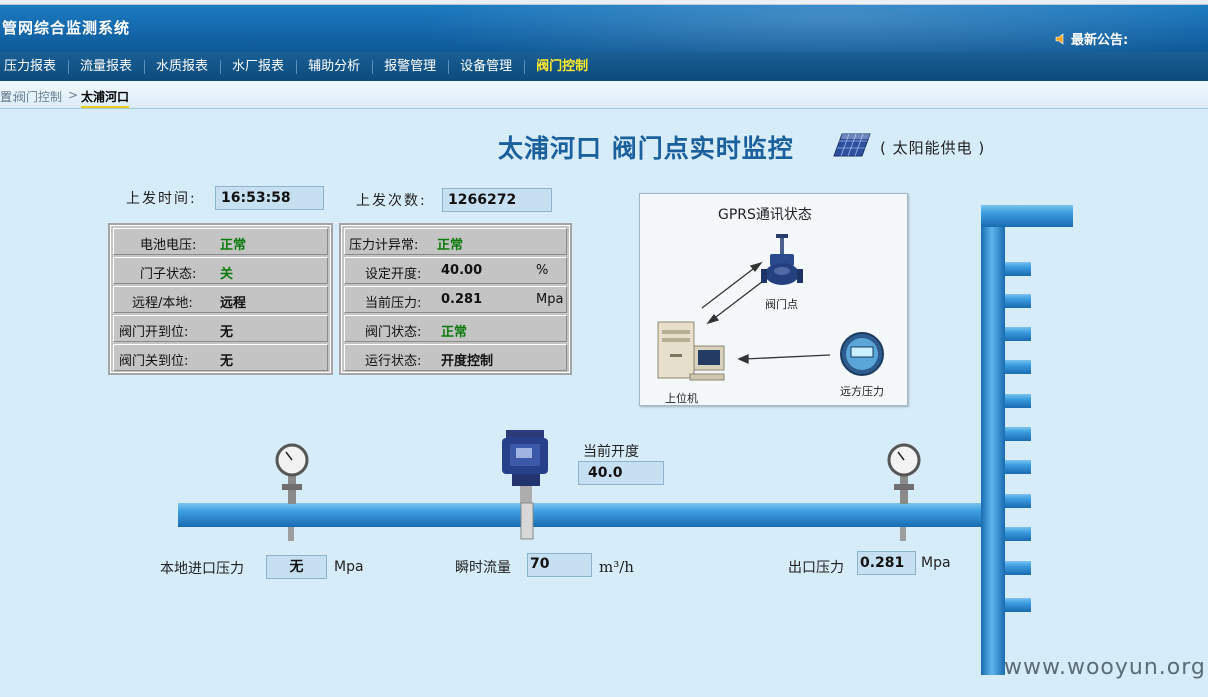  I want to click on inlet-pressure-unit: Mpa, so click(349, 567).